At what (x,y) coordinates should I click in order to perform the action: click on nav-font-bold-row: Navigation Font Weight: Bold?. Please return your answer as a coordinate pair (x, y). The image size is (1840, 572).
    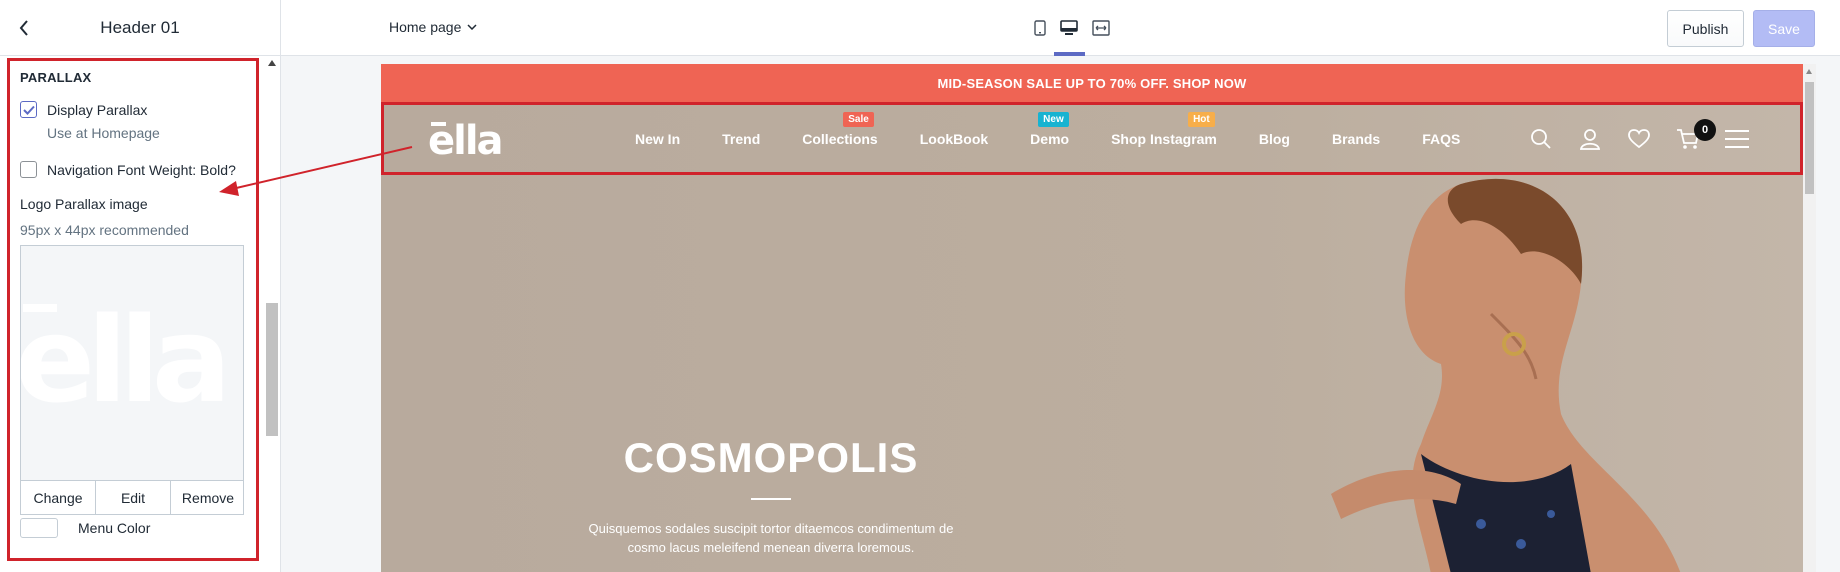
    Looking at the image, I should click on (128, 169).